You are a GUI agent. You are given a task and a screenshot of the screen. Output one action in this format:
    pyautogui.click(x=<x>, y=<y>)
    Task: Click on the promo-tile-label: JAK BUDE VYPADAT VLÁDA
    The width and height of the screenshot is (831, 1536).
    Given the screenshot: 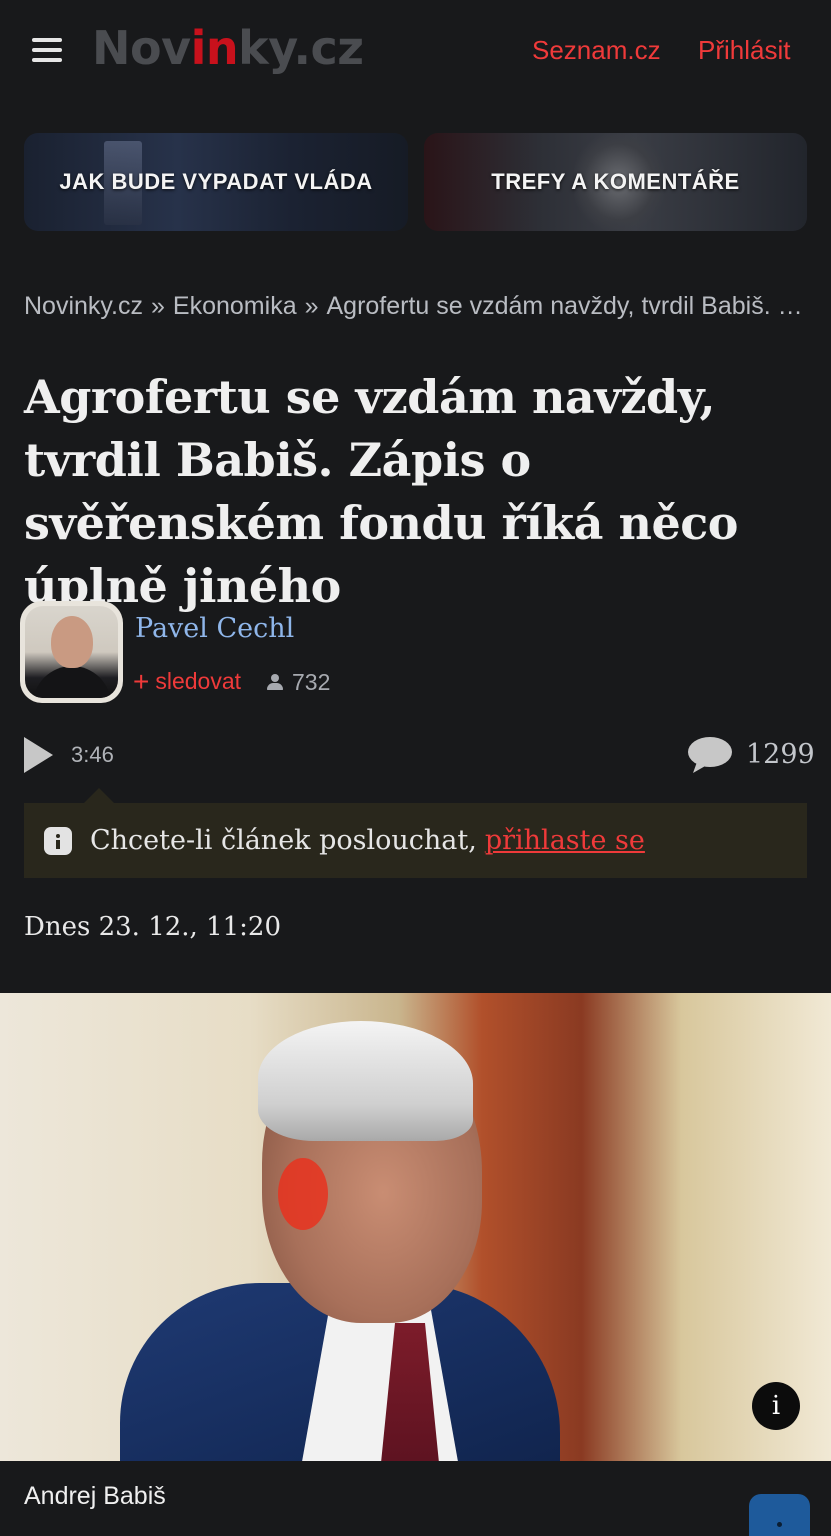 What is the action you would take?
    pyautogui.click(x=216, y=181)
    